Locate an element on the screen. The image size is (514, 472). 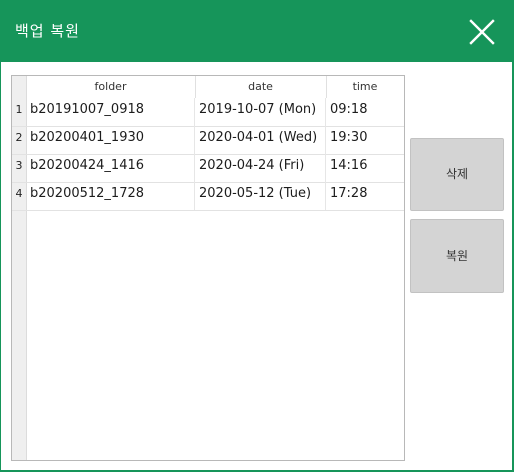
cell-time: 19:30 is located at coordinates (365, 140).